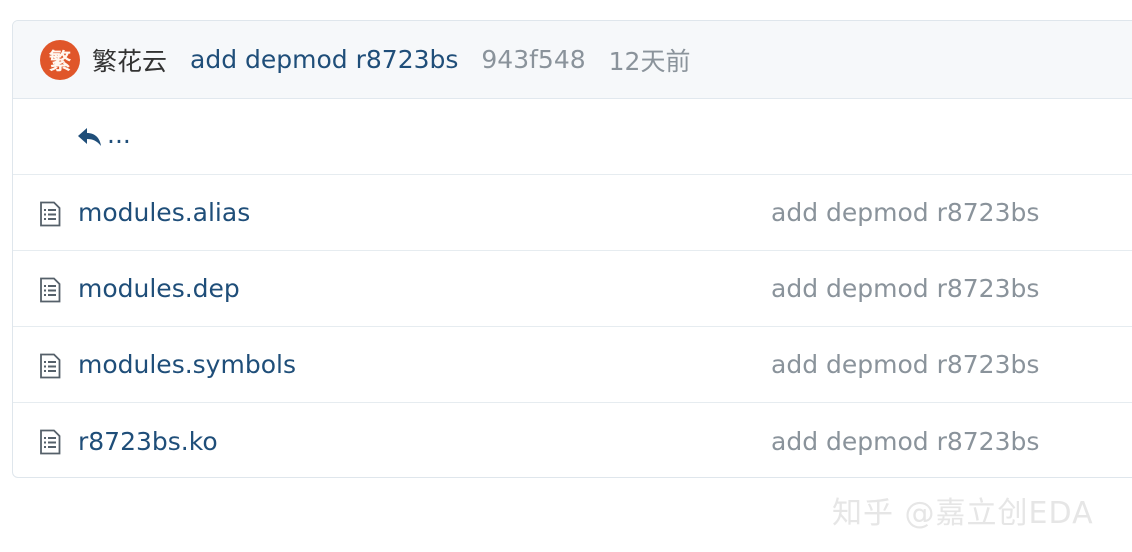 This screenshot has width=1132, height=552. What do you see at coordinates (572, 289) in the screenshot?
I see `file-row: modules.dep add depmod r8723bs` at bounding box center [572, 289].